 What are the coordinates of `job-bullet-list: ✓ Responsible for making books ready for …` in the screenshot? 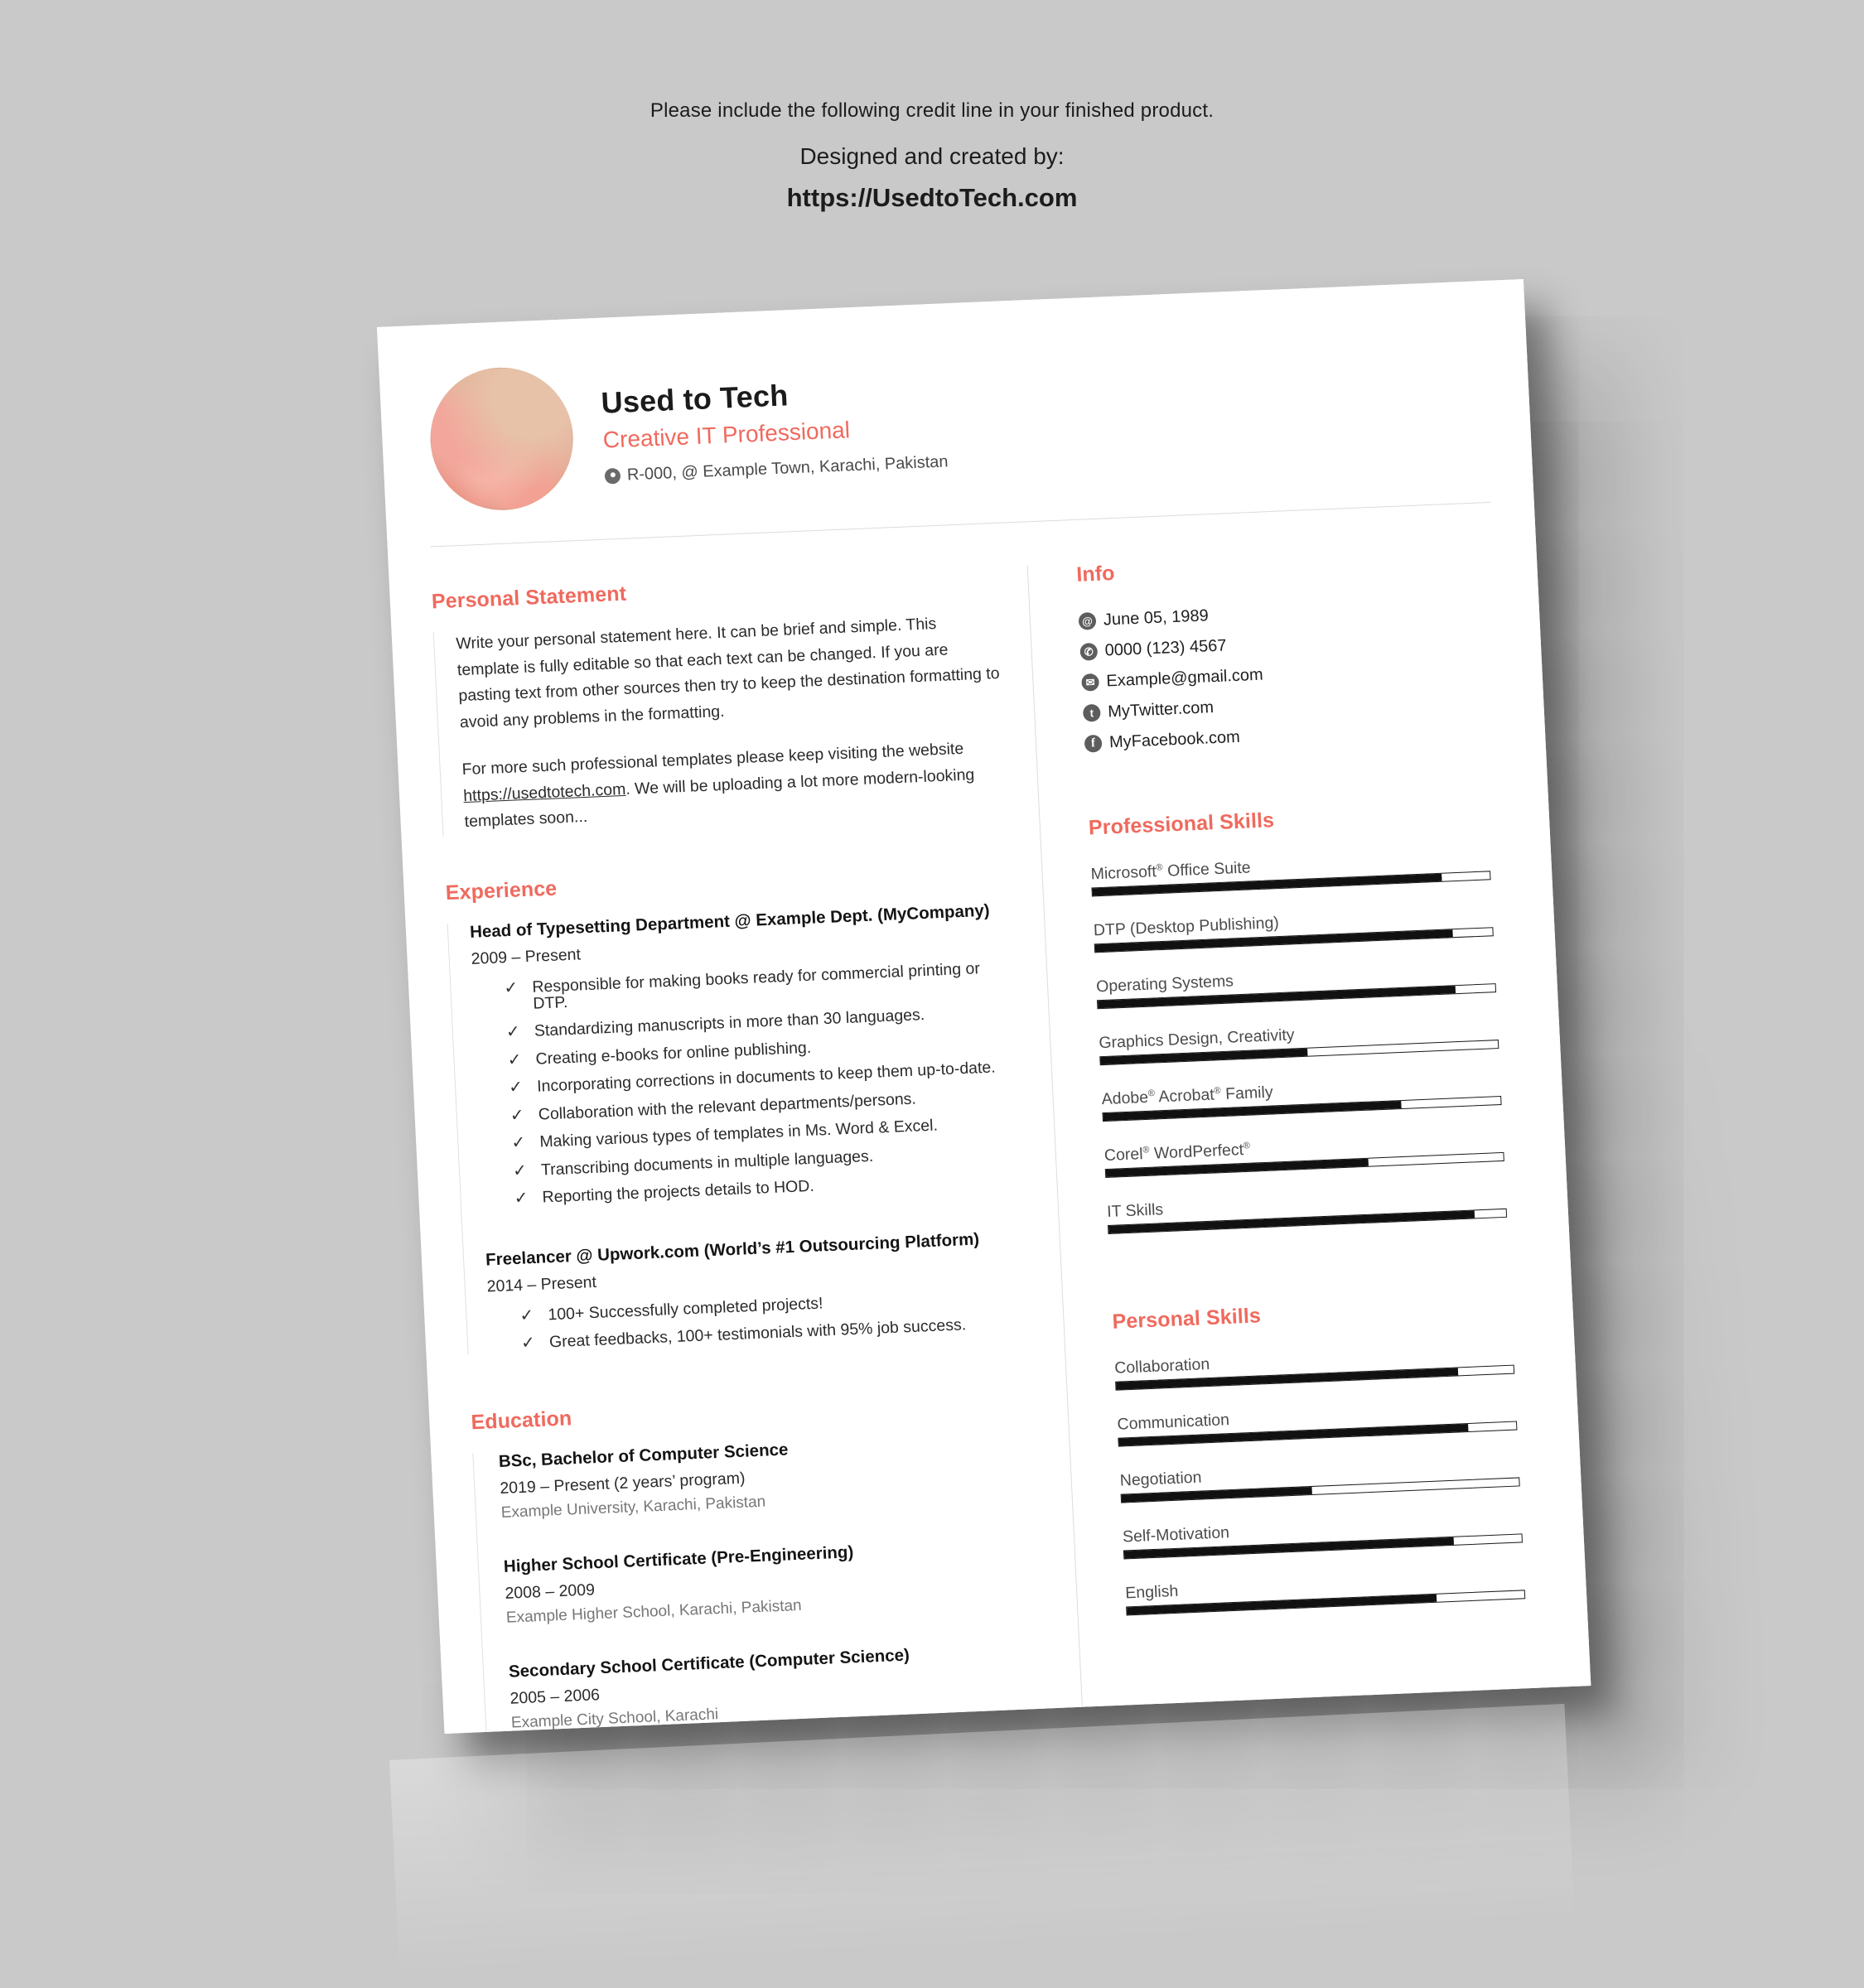 It's located at (750, 1084).